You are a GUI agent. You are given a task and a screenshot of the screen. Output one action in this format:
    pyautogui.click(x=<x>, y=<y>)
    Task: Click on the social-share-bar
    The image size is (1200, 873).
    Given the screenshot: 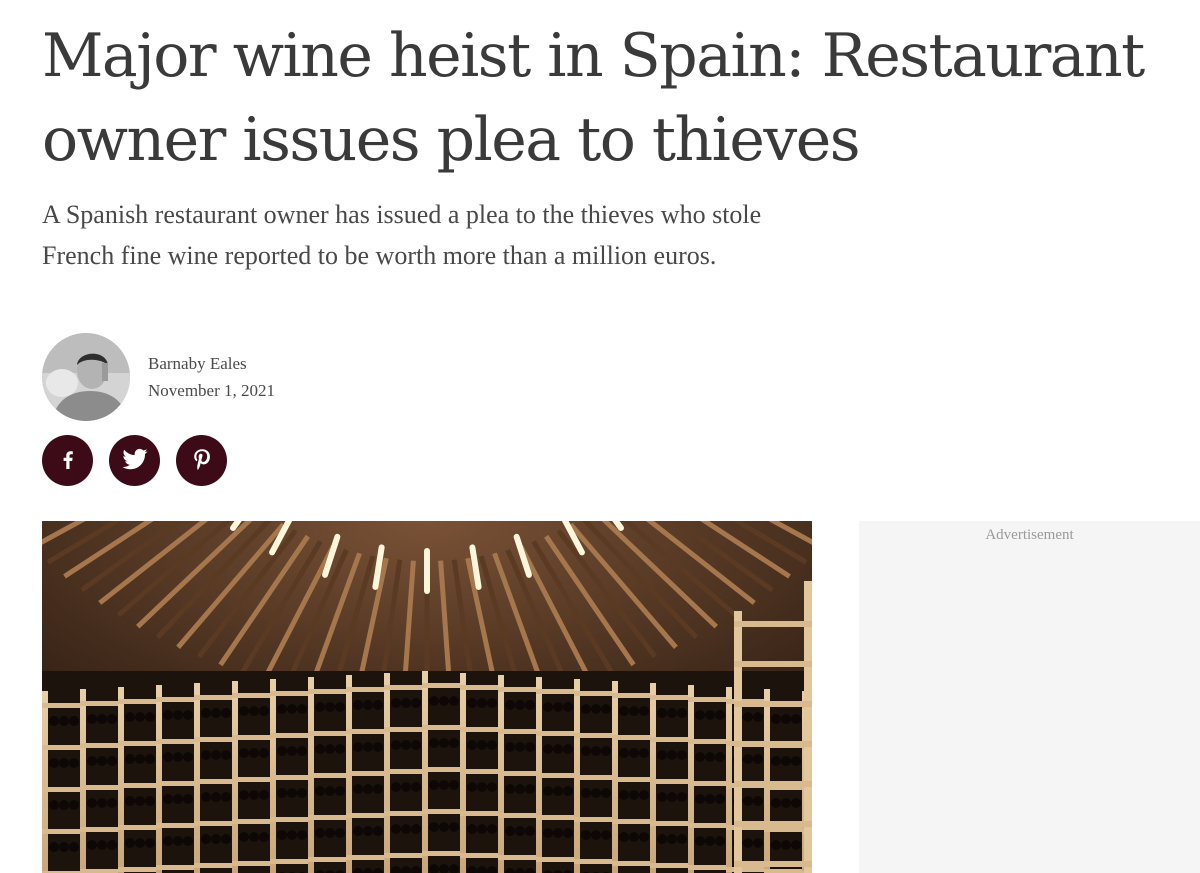 What is the action you would take?
    pyautogui.click(x=134, y=460)
    